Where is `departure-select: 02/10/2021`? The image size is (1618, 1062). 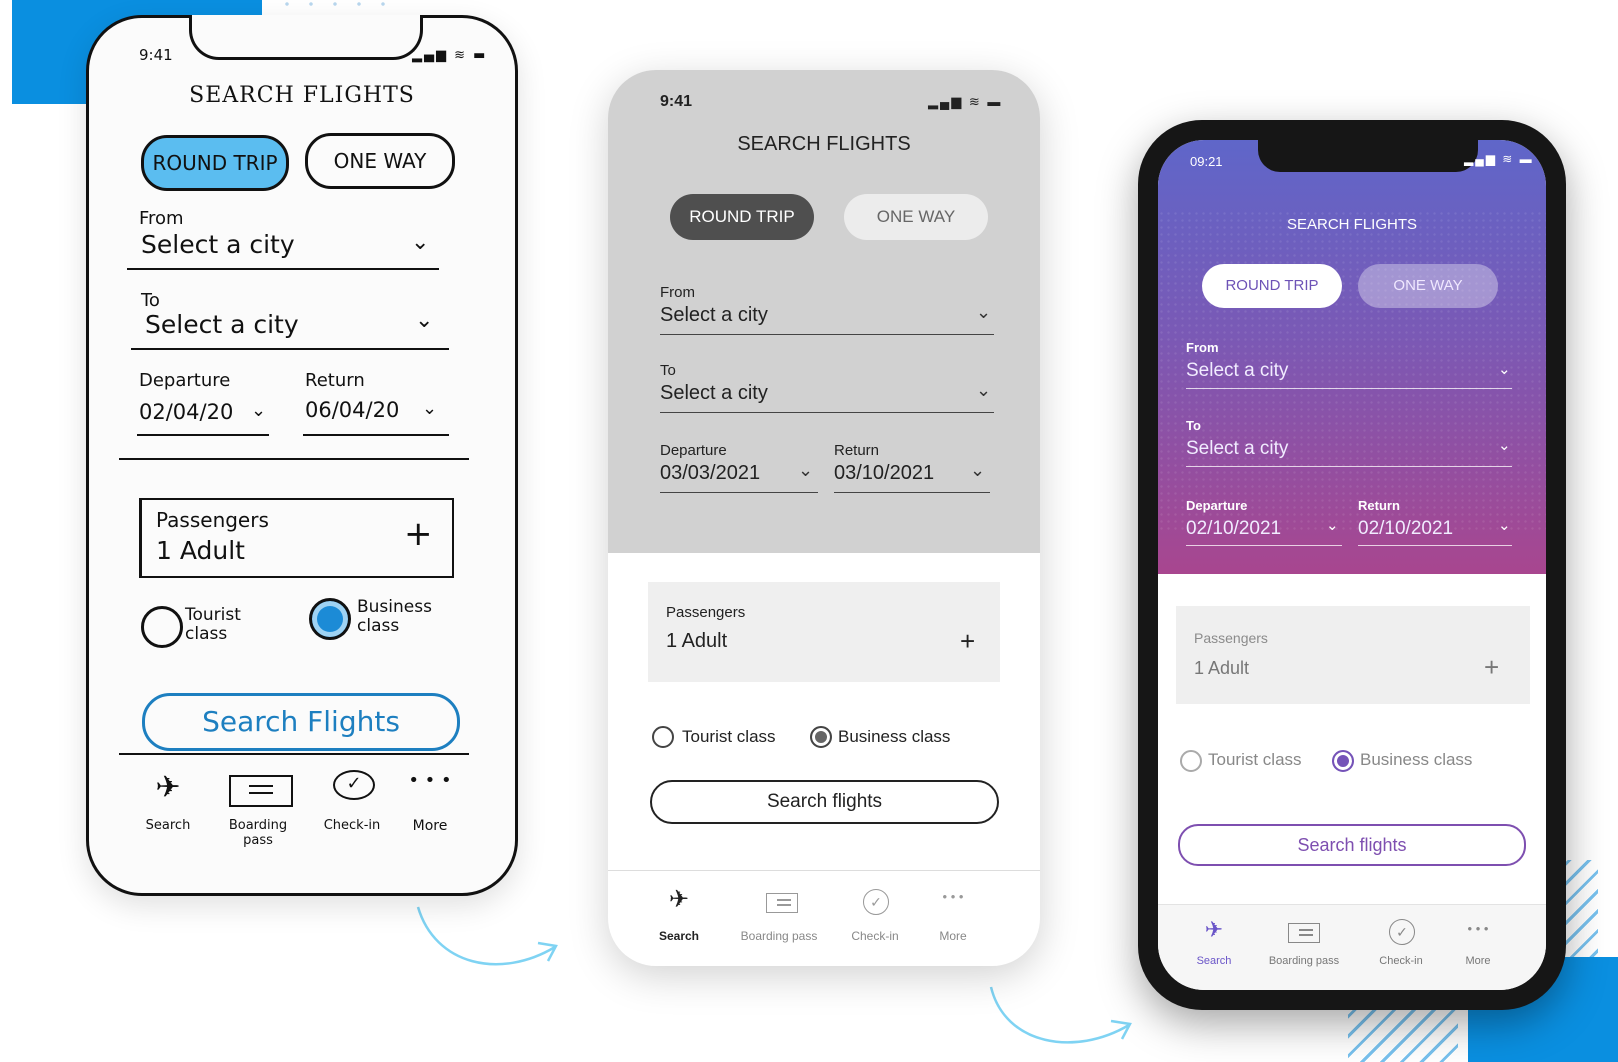
departure-select: 02/10/2021 is located at coordinates (1233, 529).